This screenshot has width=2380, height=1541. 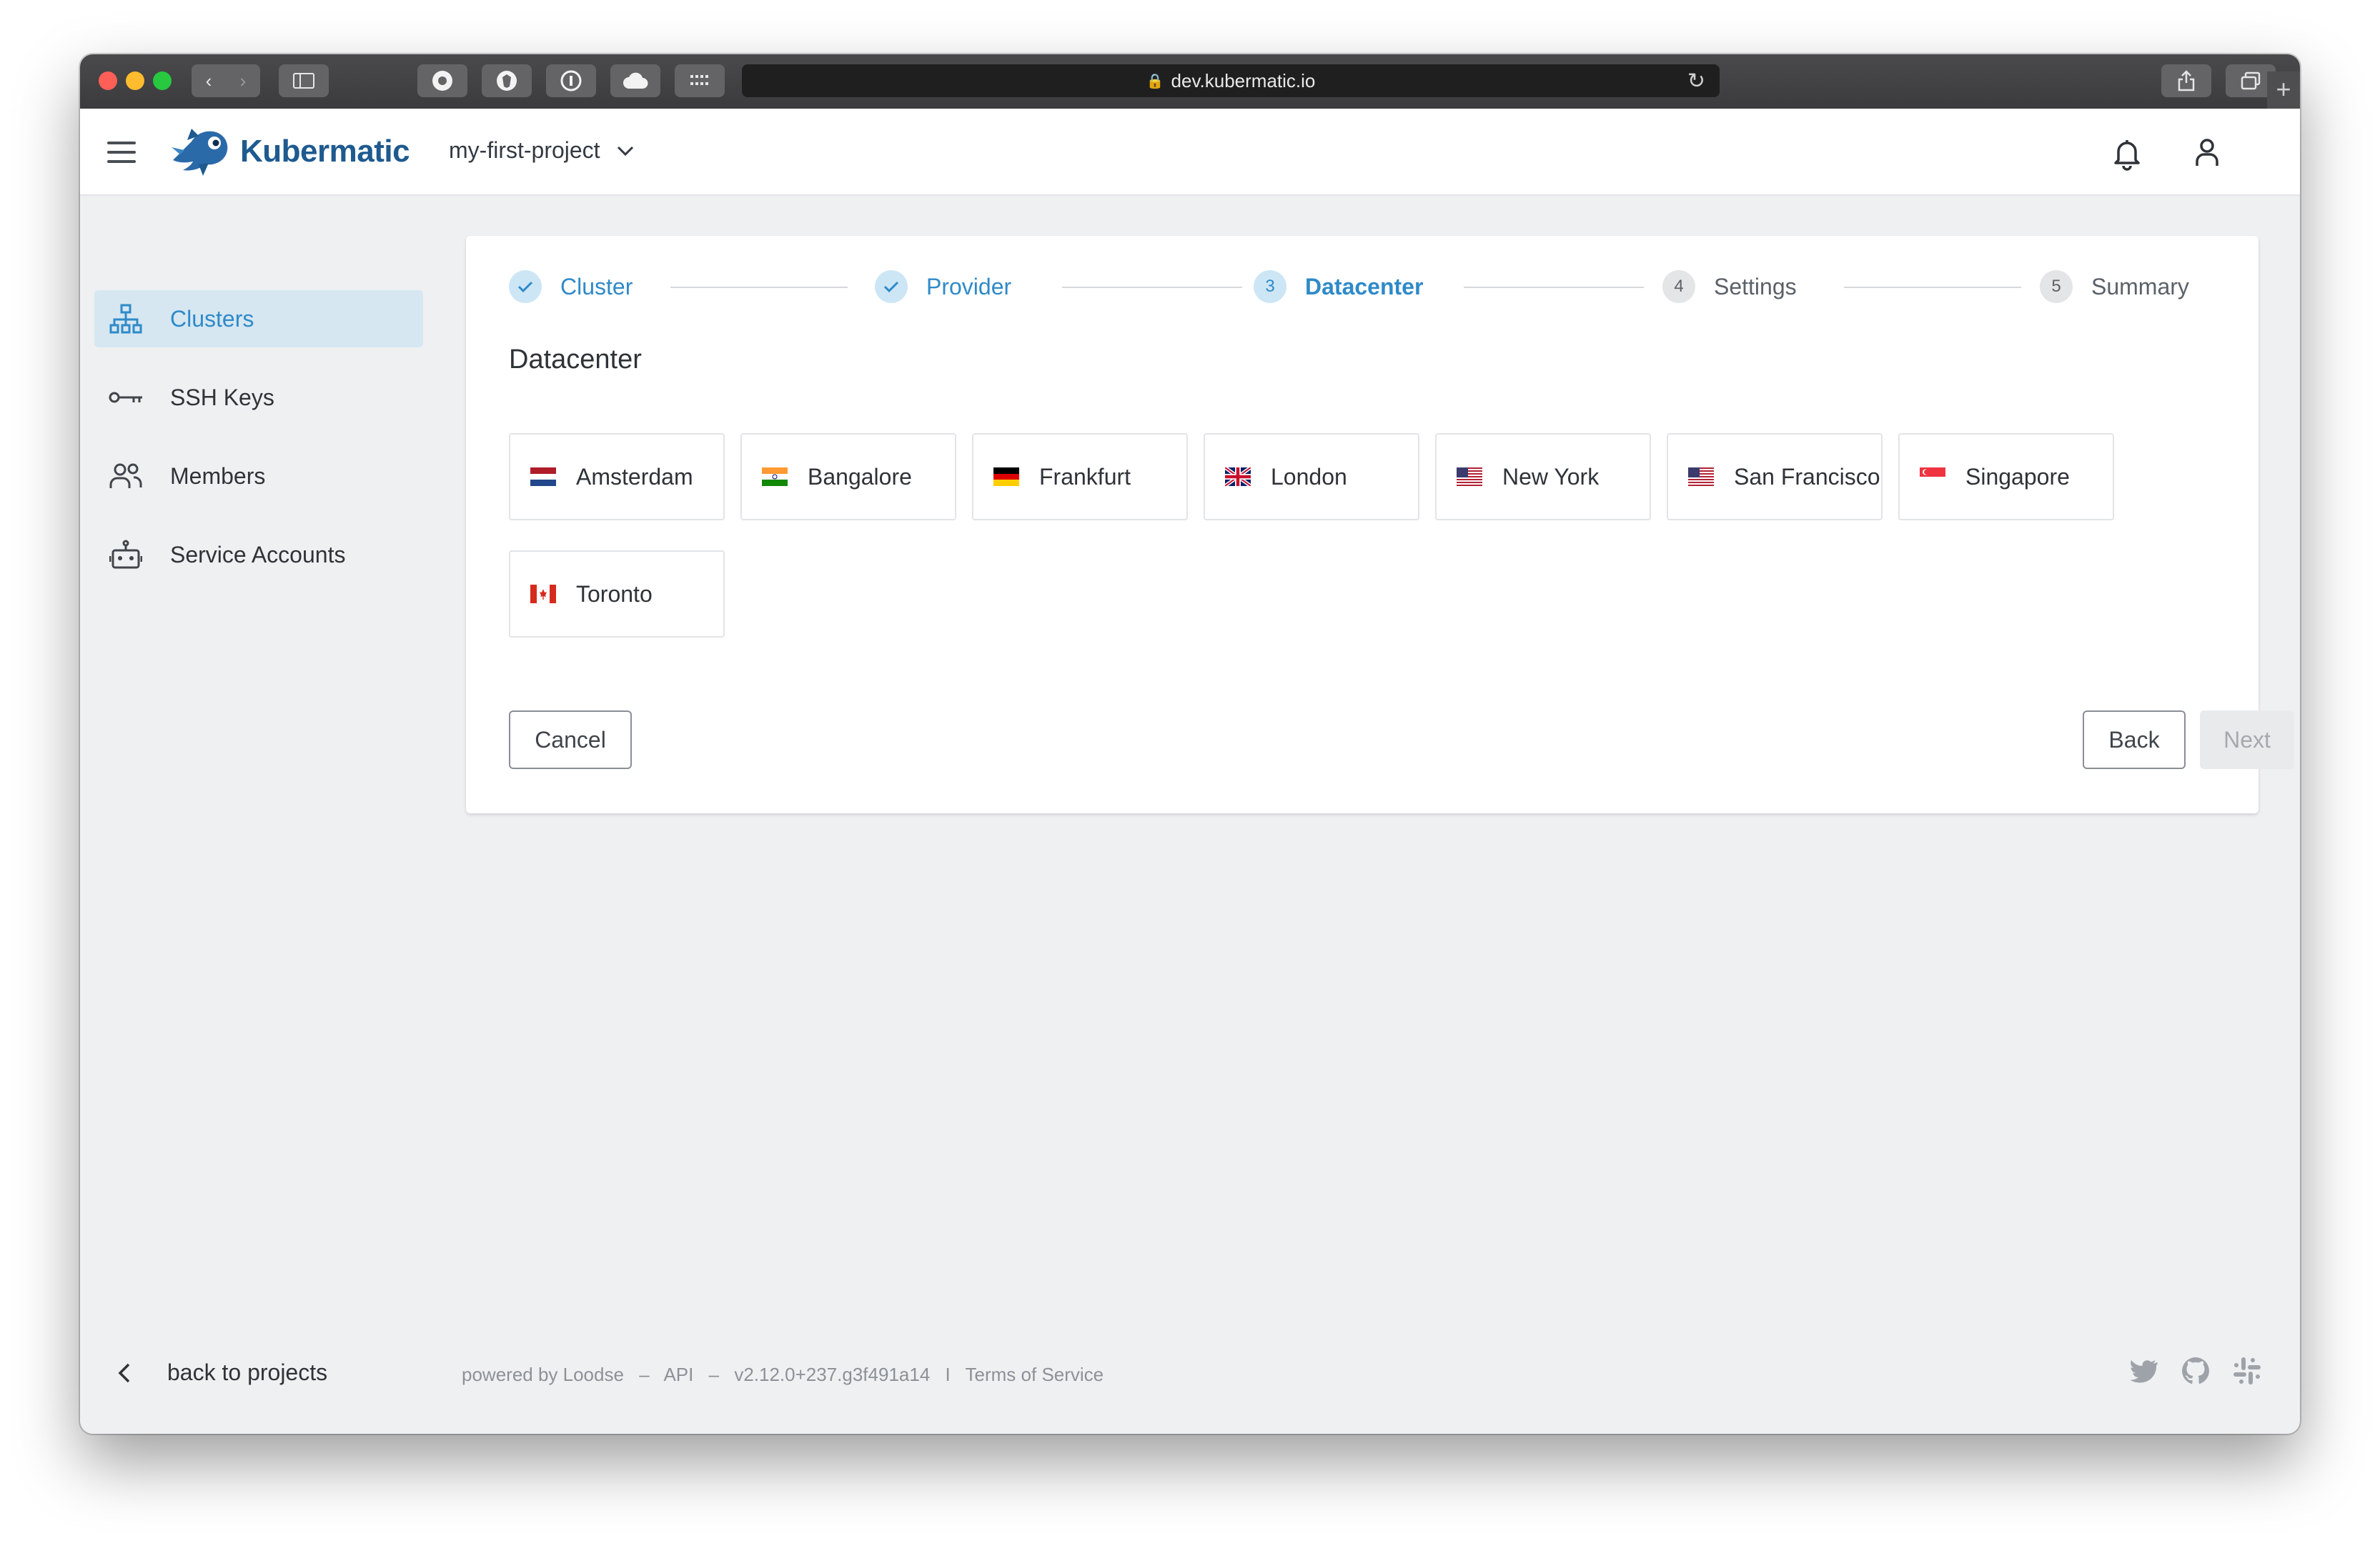 What do you see at coordinates (2017, 477) in the screenshot?
I see `datacenter-name: Singapore` at bounding box center [2017, 477].